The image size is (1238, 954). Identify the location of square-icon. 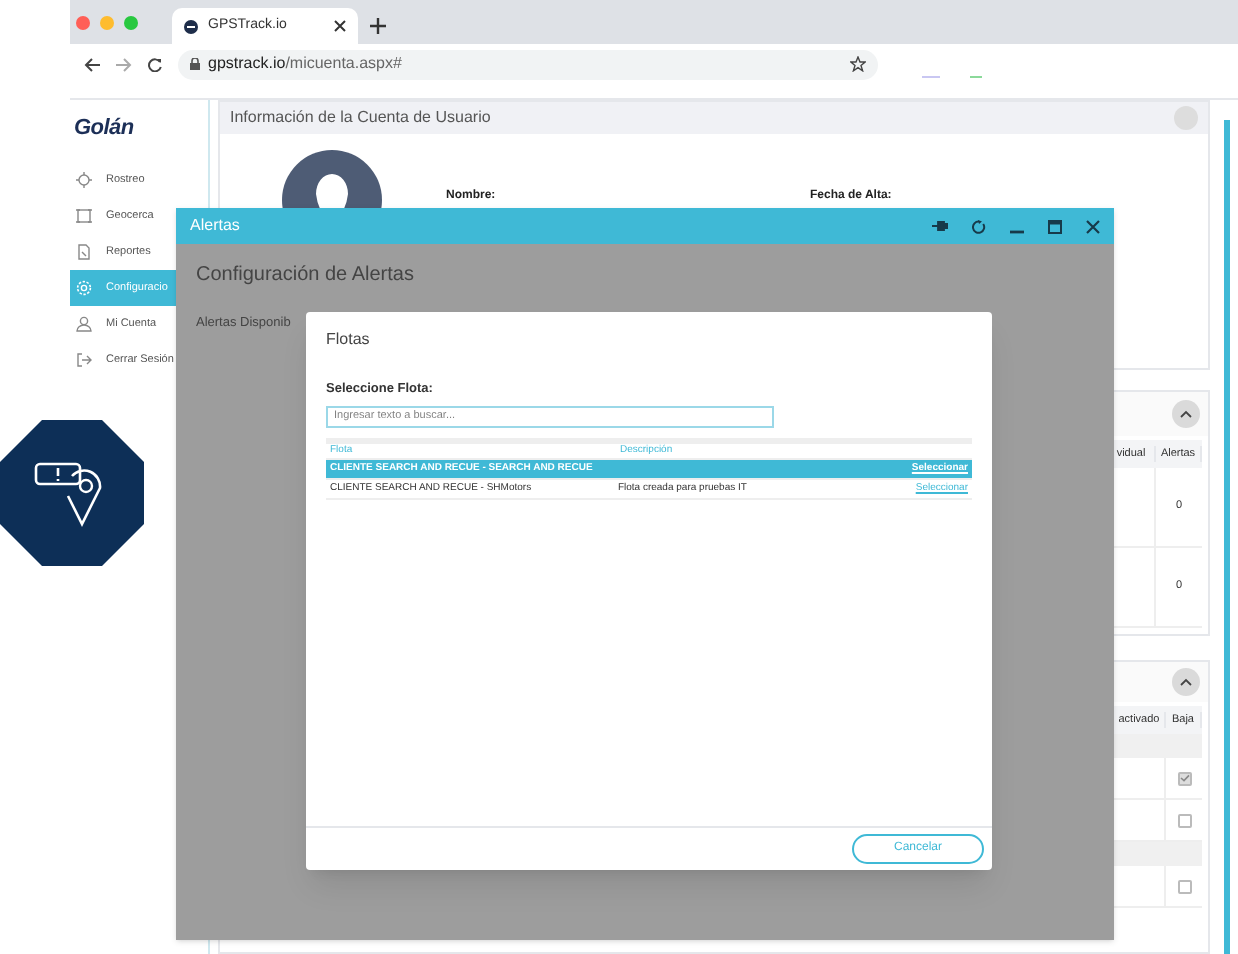
(84, 216).